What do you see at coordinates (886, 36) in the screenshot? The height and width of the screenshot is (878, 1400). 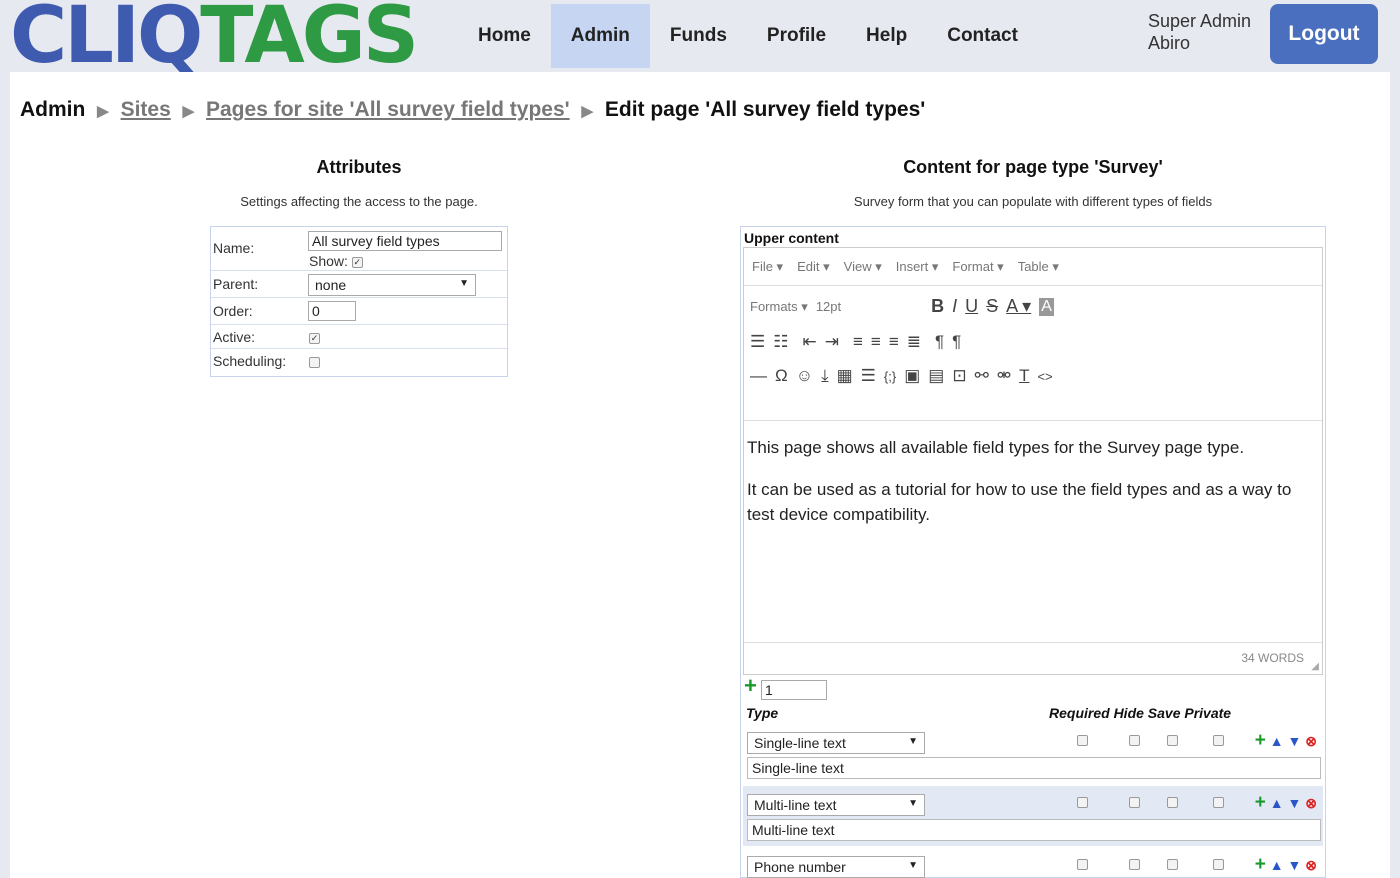 I see `nav-help: Help` at bounding box center [886, 36].